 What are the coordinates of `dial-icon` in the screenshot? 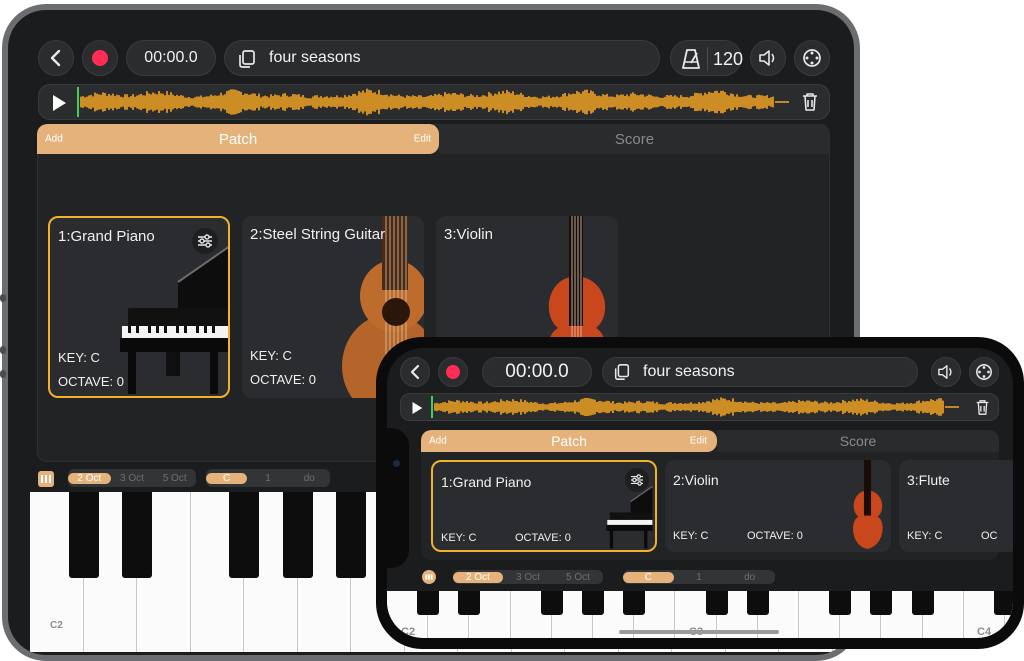 It's located at (984, 372).